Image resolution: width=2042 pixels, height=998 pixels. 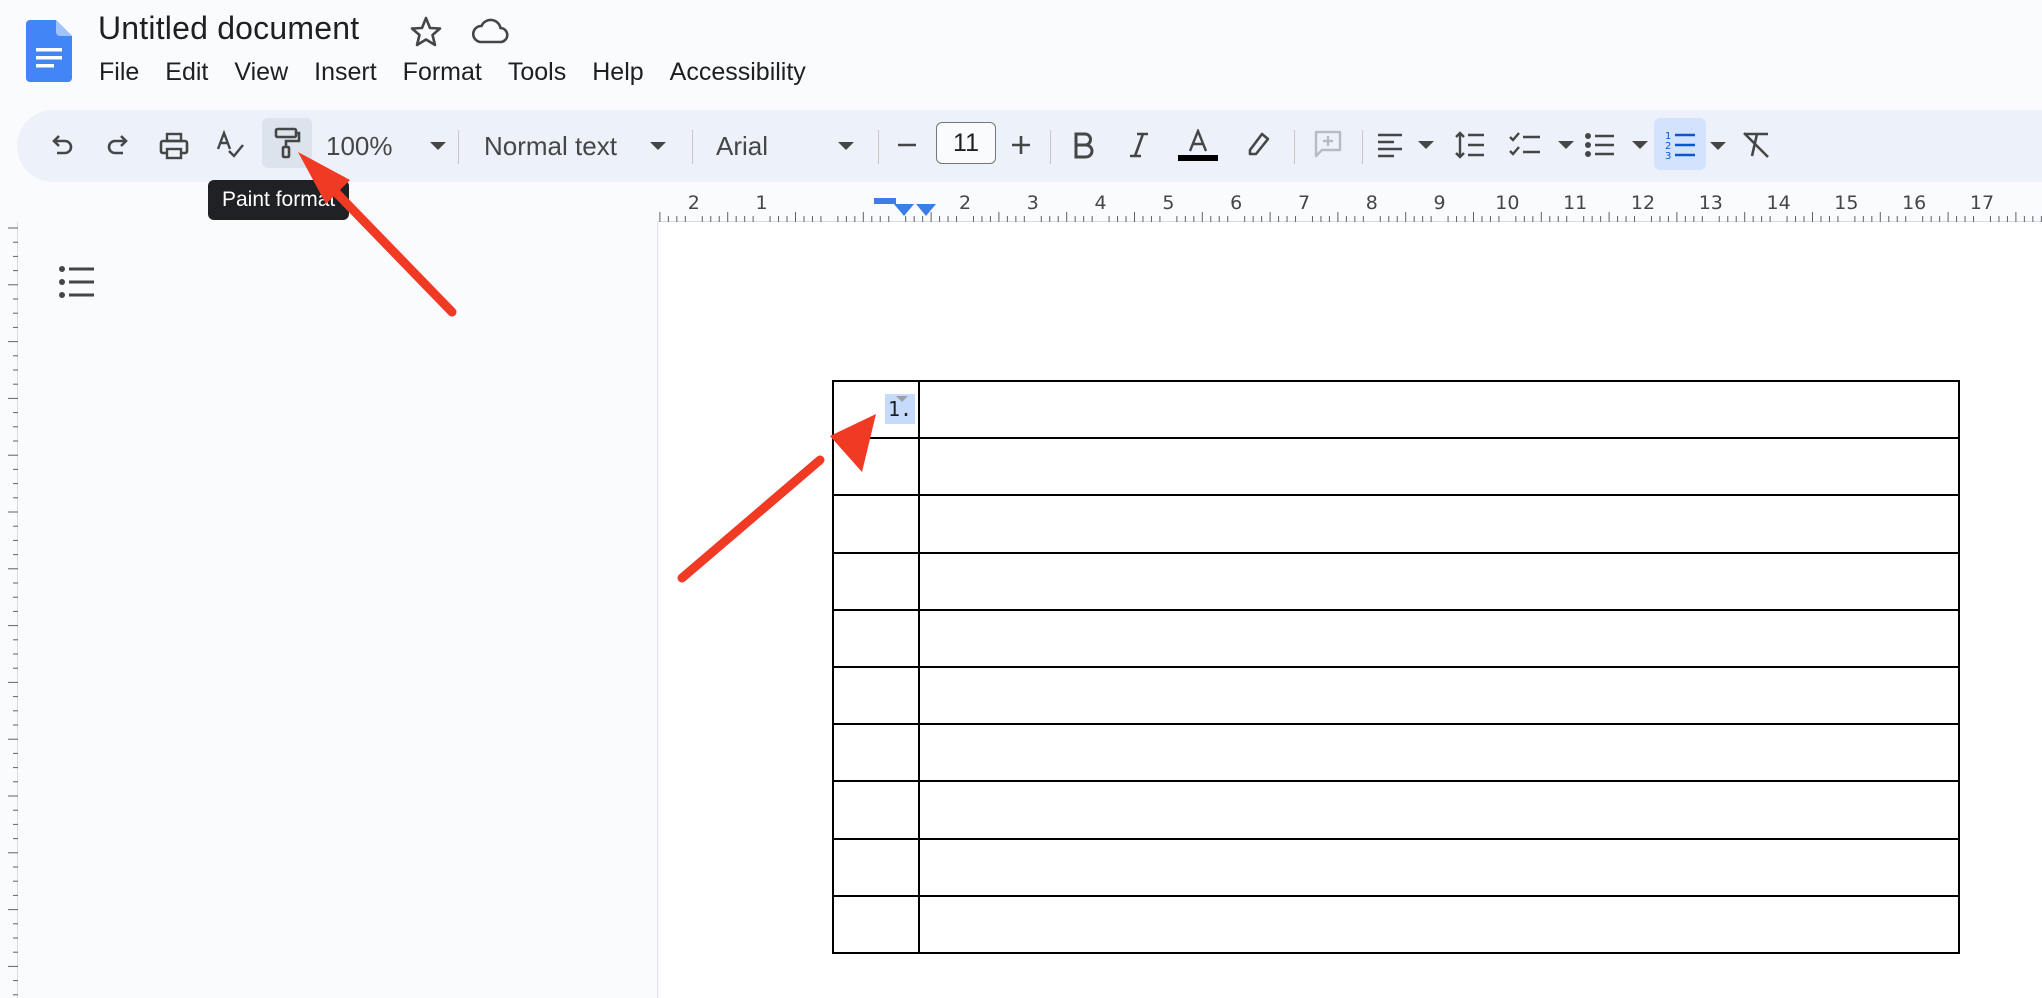 What do you see at coordinates (1470, 145) in the screenshot?
I see `line-spacing-button` at bounding box center [1470, 145].